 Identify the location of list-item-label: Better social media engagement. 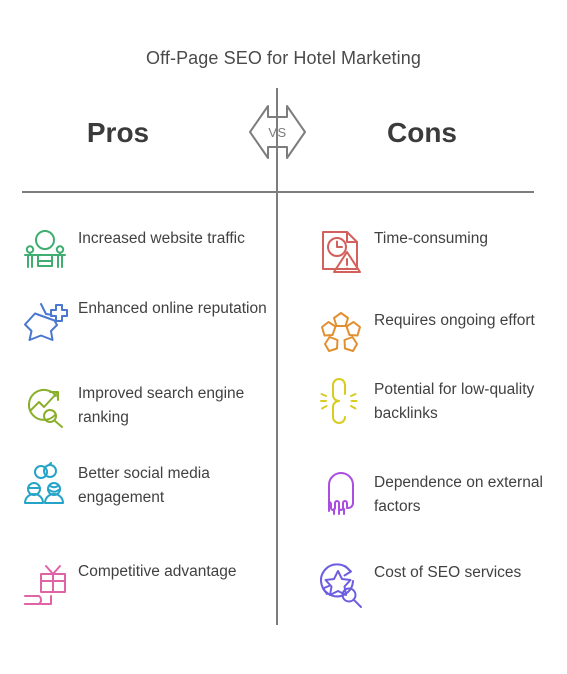
(144, 485).